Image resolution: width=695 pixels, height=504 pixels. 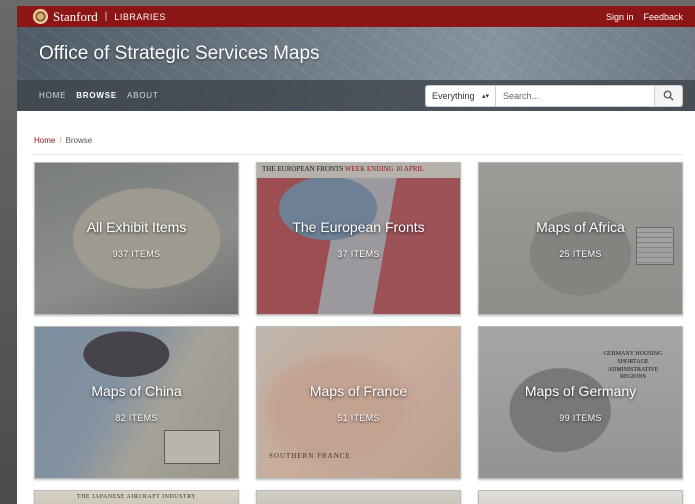 What do you see at coordinates (140, 16) in the screenshot?
I see `logo-subtitle: LIBRARIES` at bounding box center [140, 16].